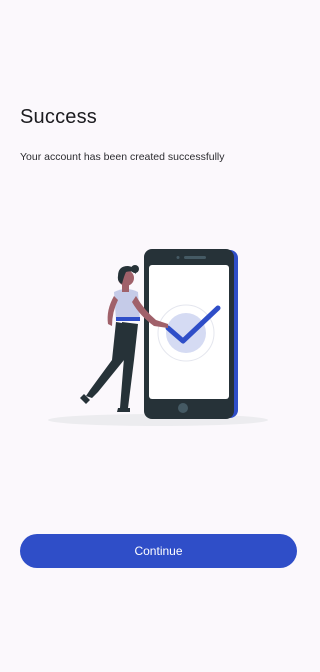 The image size is (320, 672). Describe the element at coordinates (183, 408) in the screenshot. I see `phone-home-button` at that location.